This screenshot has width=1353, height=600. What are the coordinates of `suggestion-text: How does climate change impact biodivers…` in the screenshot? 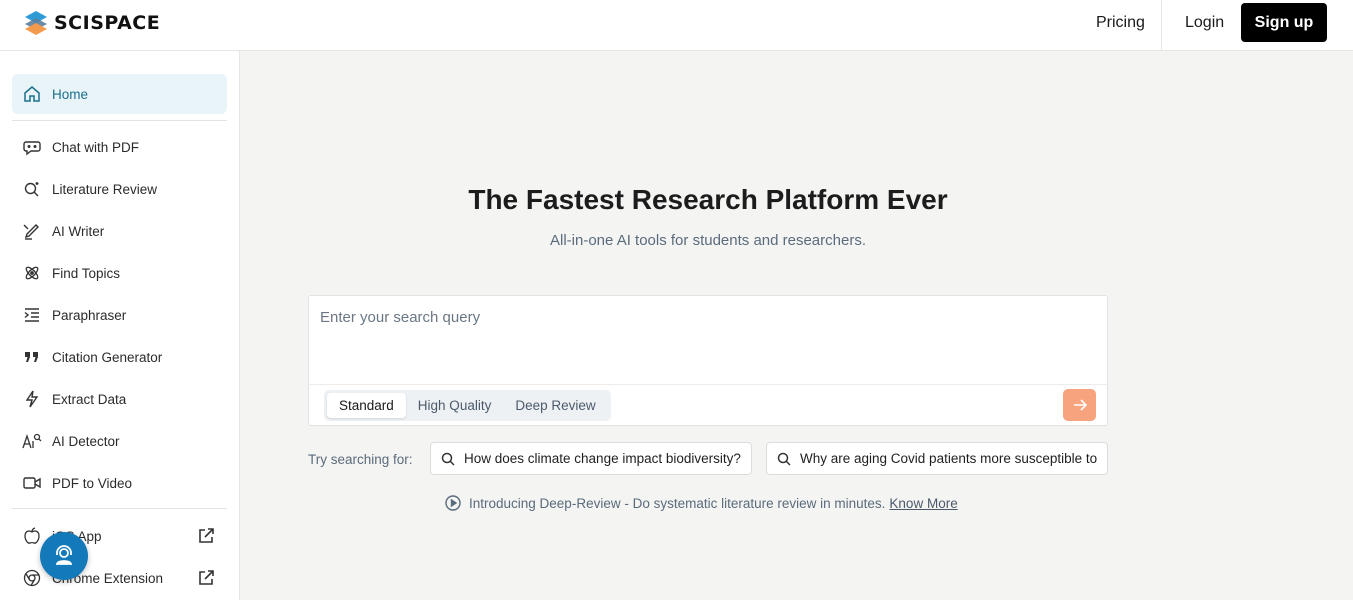 It's located at (602, 458).